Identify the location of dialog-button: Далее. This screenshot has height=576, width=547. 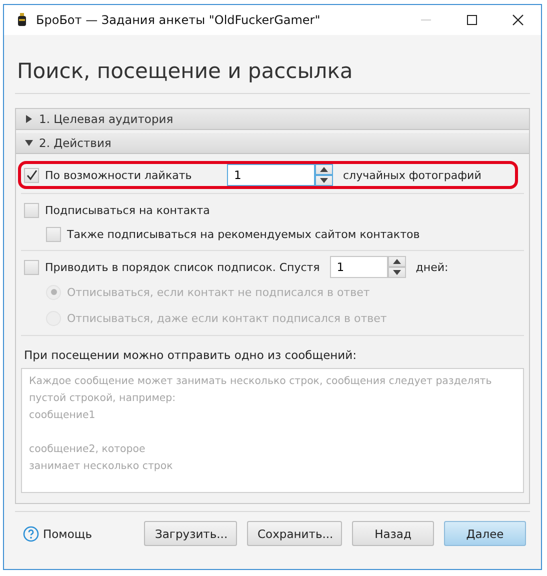
(485, 533).